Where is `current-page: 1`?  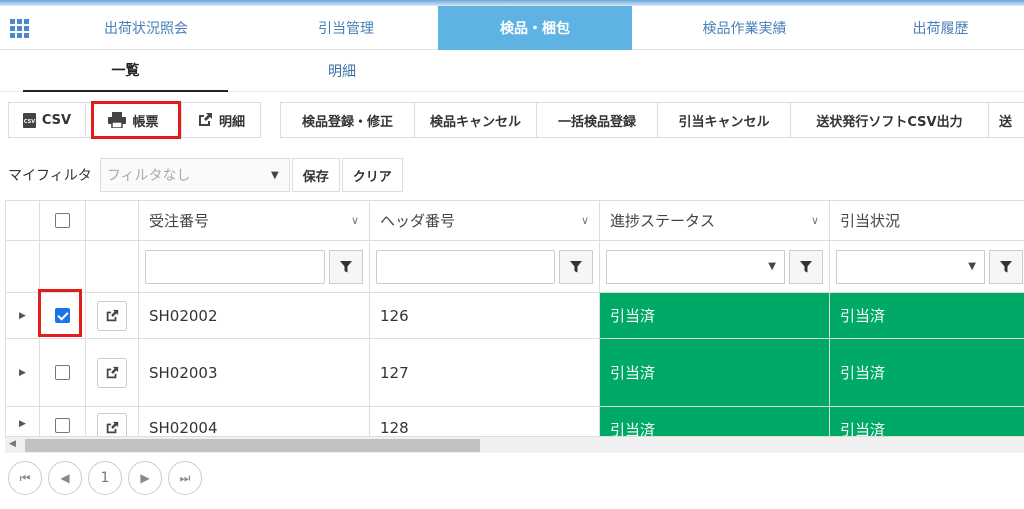 current-page: 1 is located at coordinates (105, 478).